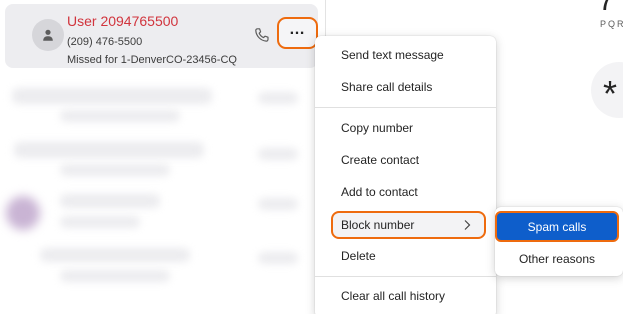 This screenshot has height=314, width=623. What do you see at coordinates (557, 226) in the screenshot?
I see `submenu-item-spam-calls: Spam calls` at bounding box center [557, 226].